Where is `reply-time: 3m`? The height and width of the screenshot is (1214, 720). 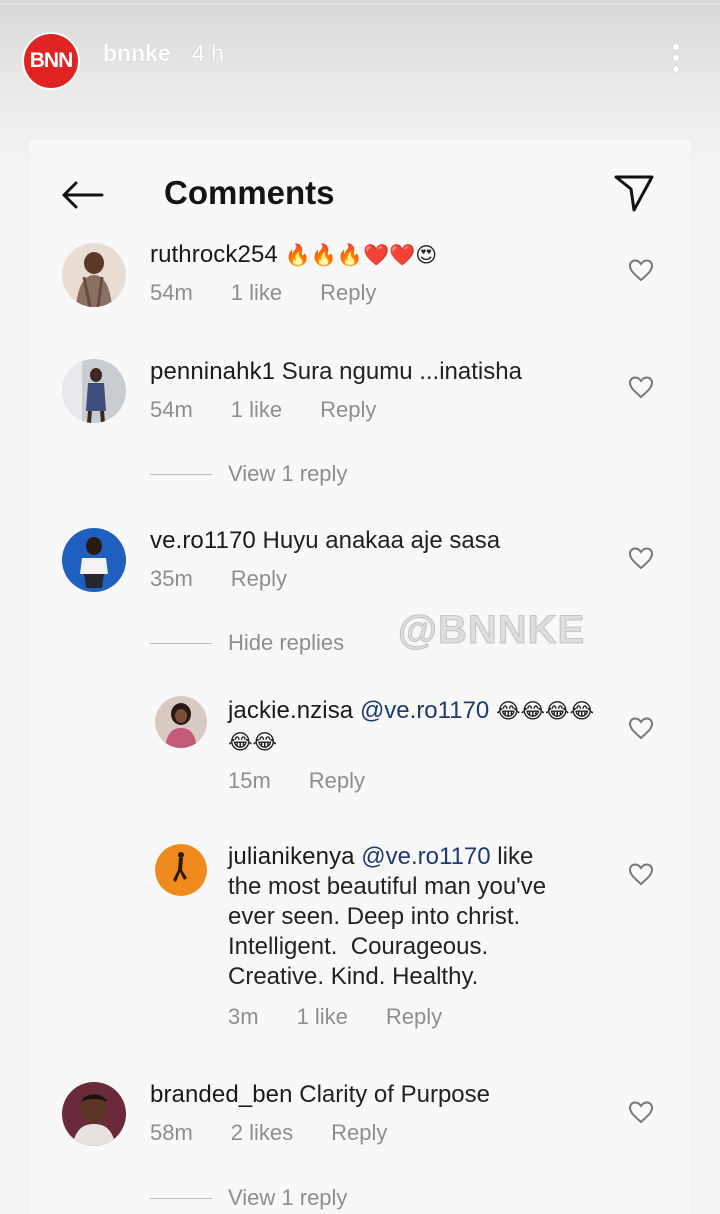
reply-time: 3m is located at coordinates (243, 1016).